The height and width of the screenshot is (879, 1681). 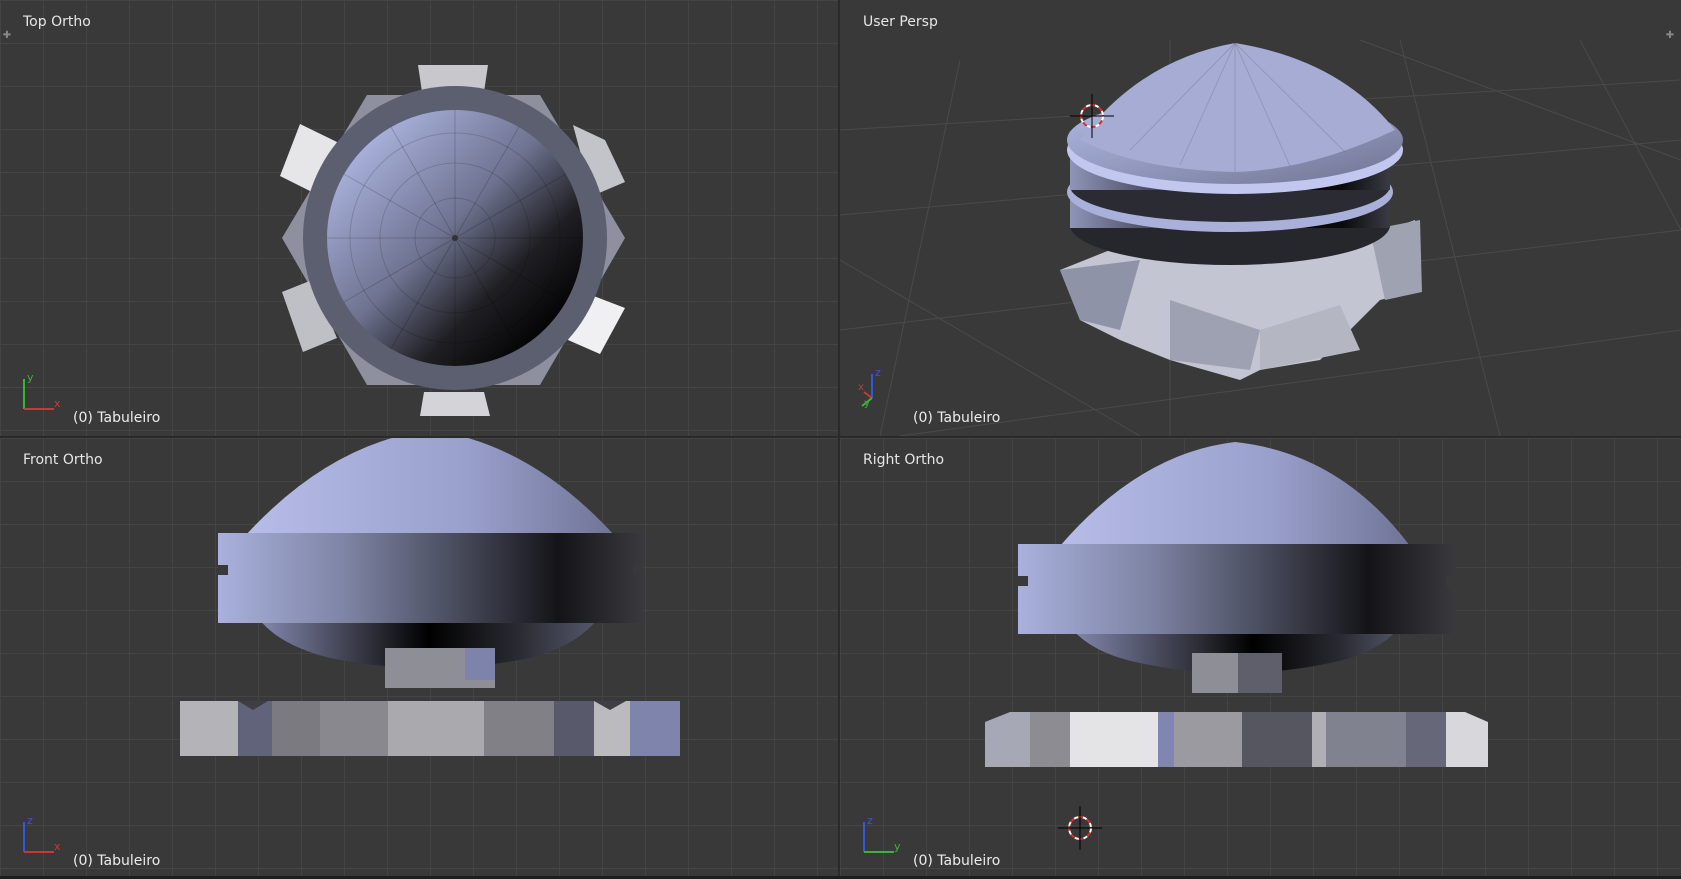 What do you see at coordinates (869, 387) in the screenshot?
I see `axis-gizmo-icon: z x y` at bounding box center [869, 387].